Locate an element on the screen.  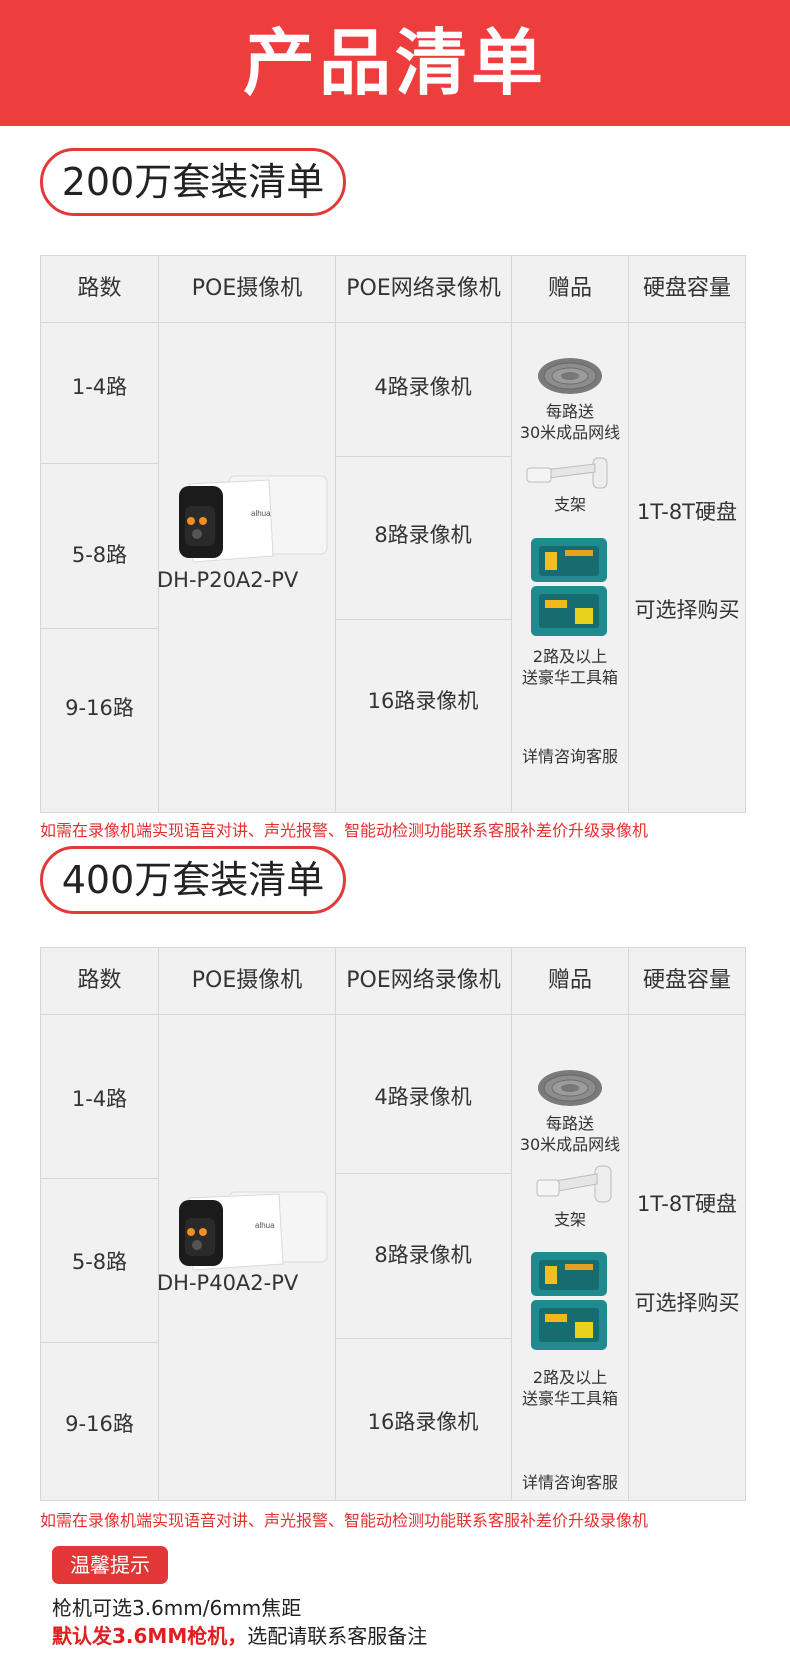
package-title: 400万套装清单 is located at coordinates (193, 880).